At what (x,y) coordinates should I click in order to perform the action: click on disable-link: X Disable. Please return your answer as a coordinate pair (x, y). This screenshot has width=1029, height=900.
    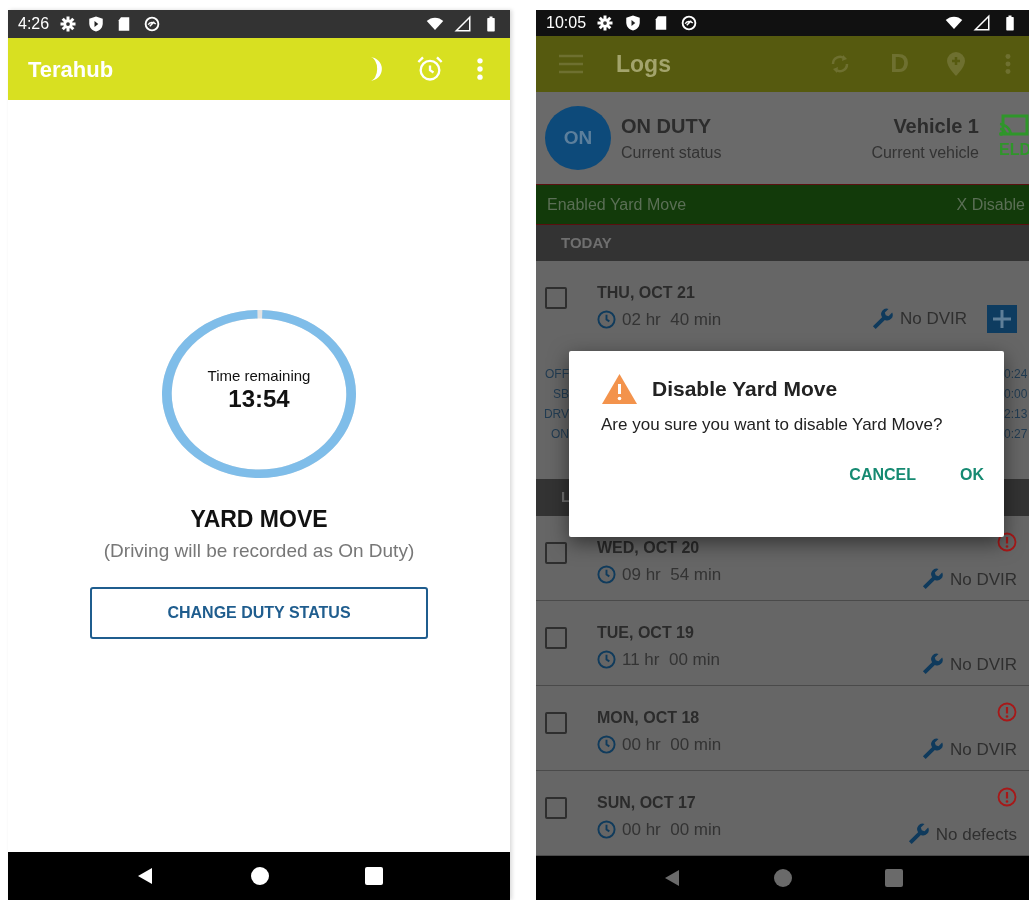
    Looking at the image, I should click on (990, 204).